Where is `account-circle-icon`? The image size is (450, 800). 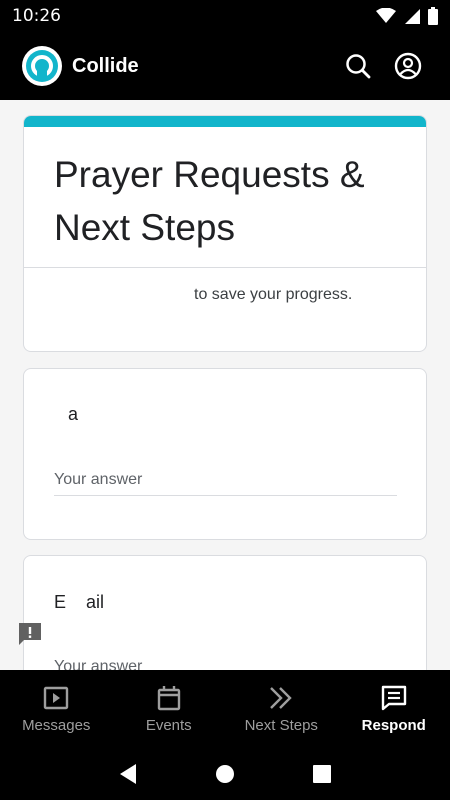 account-circle-icon is located at coordinates (408, 66).